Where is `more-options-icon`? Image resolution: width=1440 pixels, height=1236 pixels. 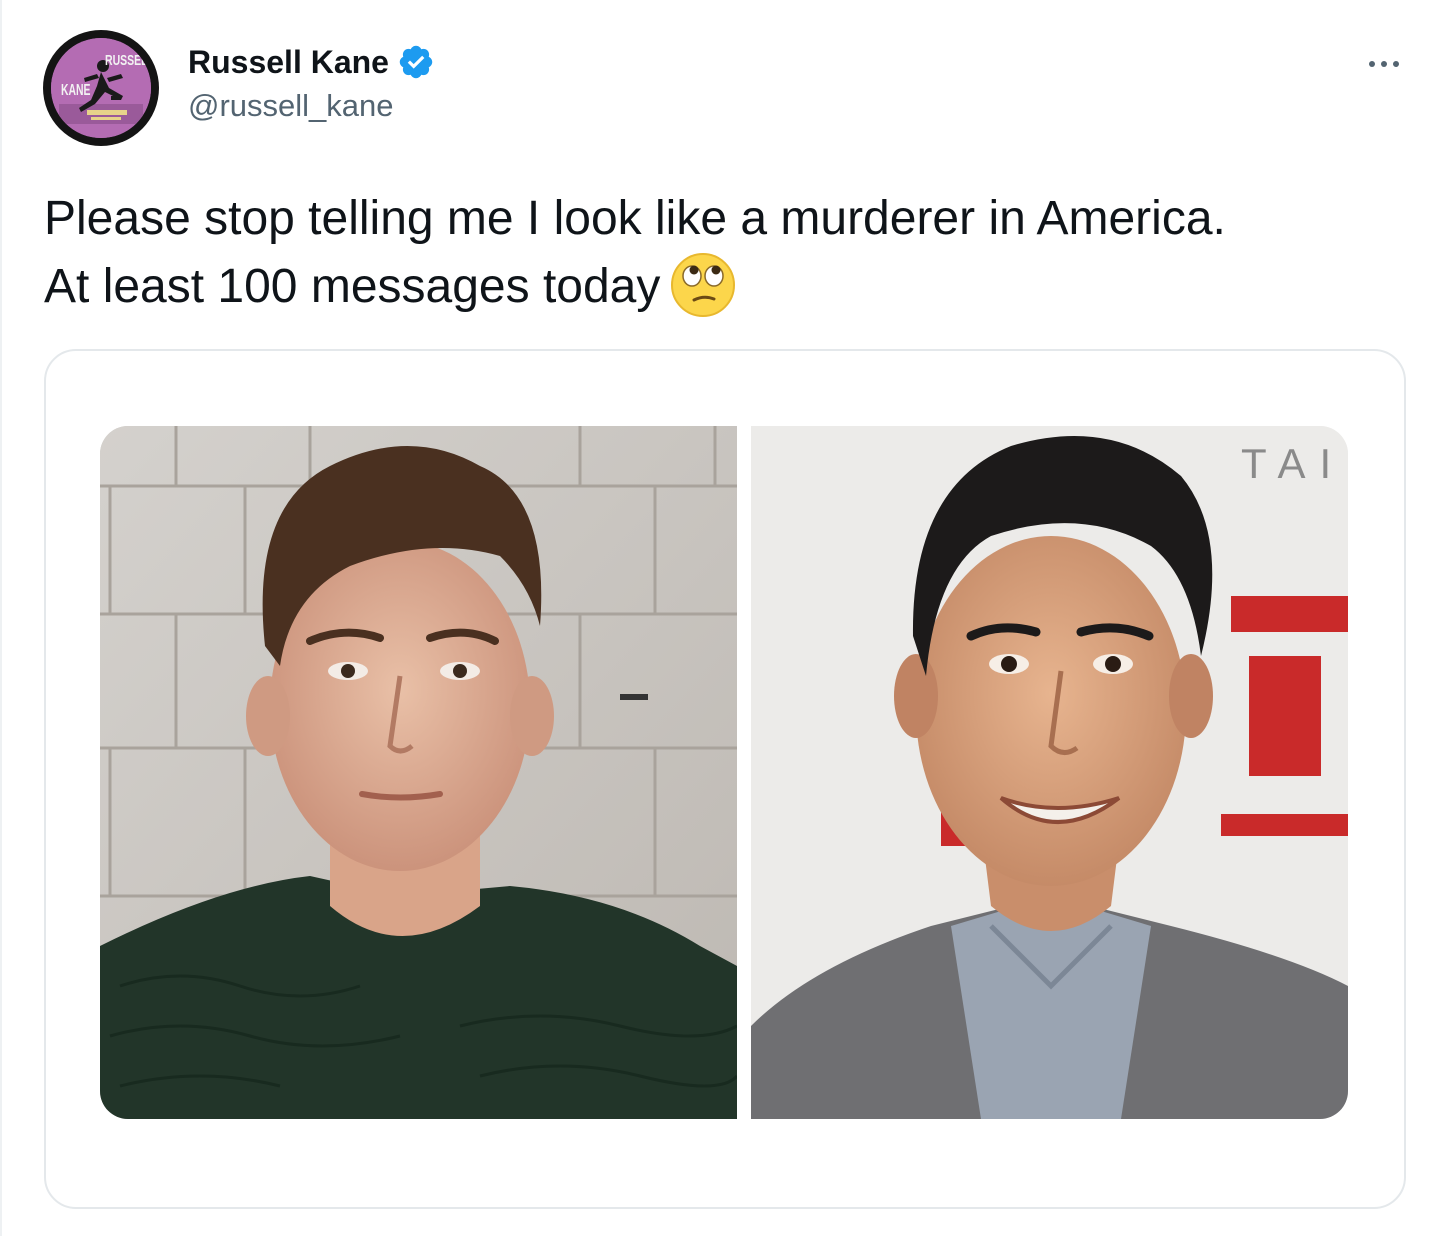
more-options-icon is located at coordinates (1384, 64).